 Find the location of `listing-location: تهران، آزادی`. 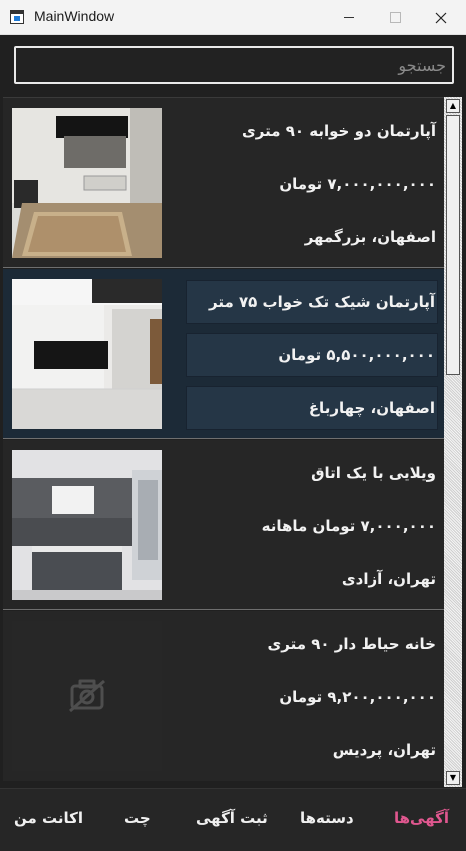

listing-location: تهران، آزادی is located at coordinates (388, 579).